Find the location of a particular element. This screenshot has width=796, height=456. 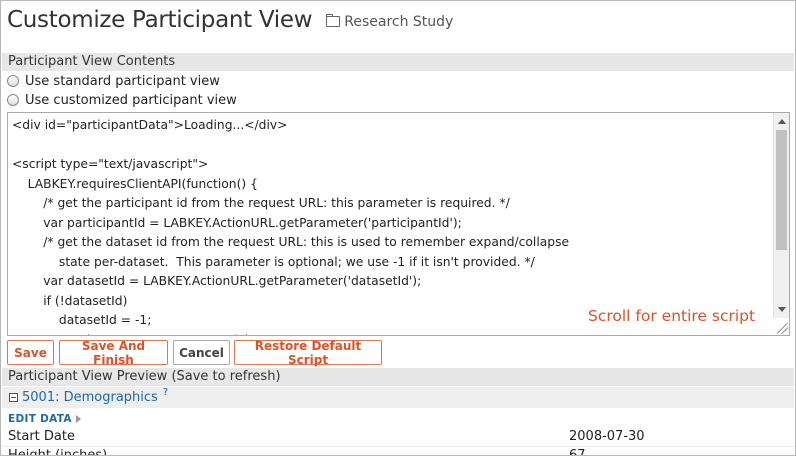

standard-view-option: Use standard participant view is located at coordinates (113, 81).